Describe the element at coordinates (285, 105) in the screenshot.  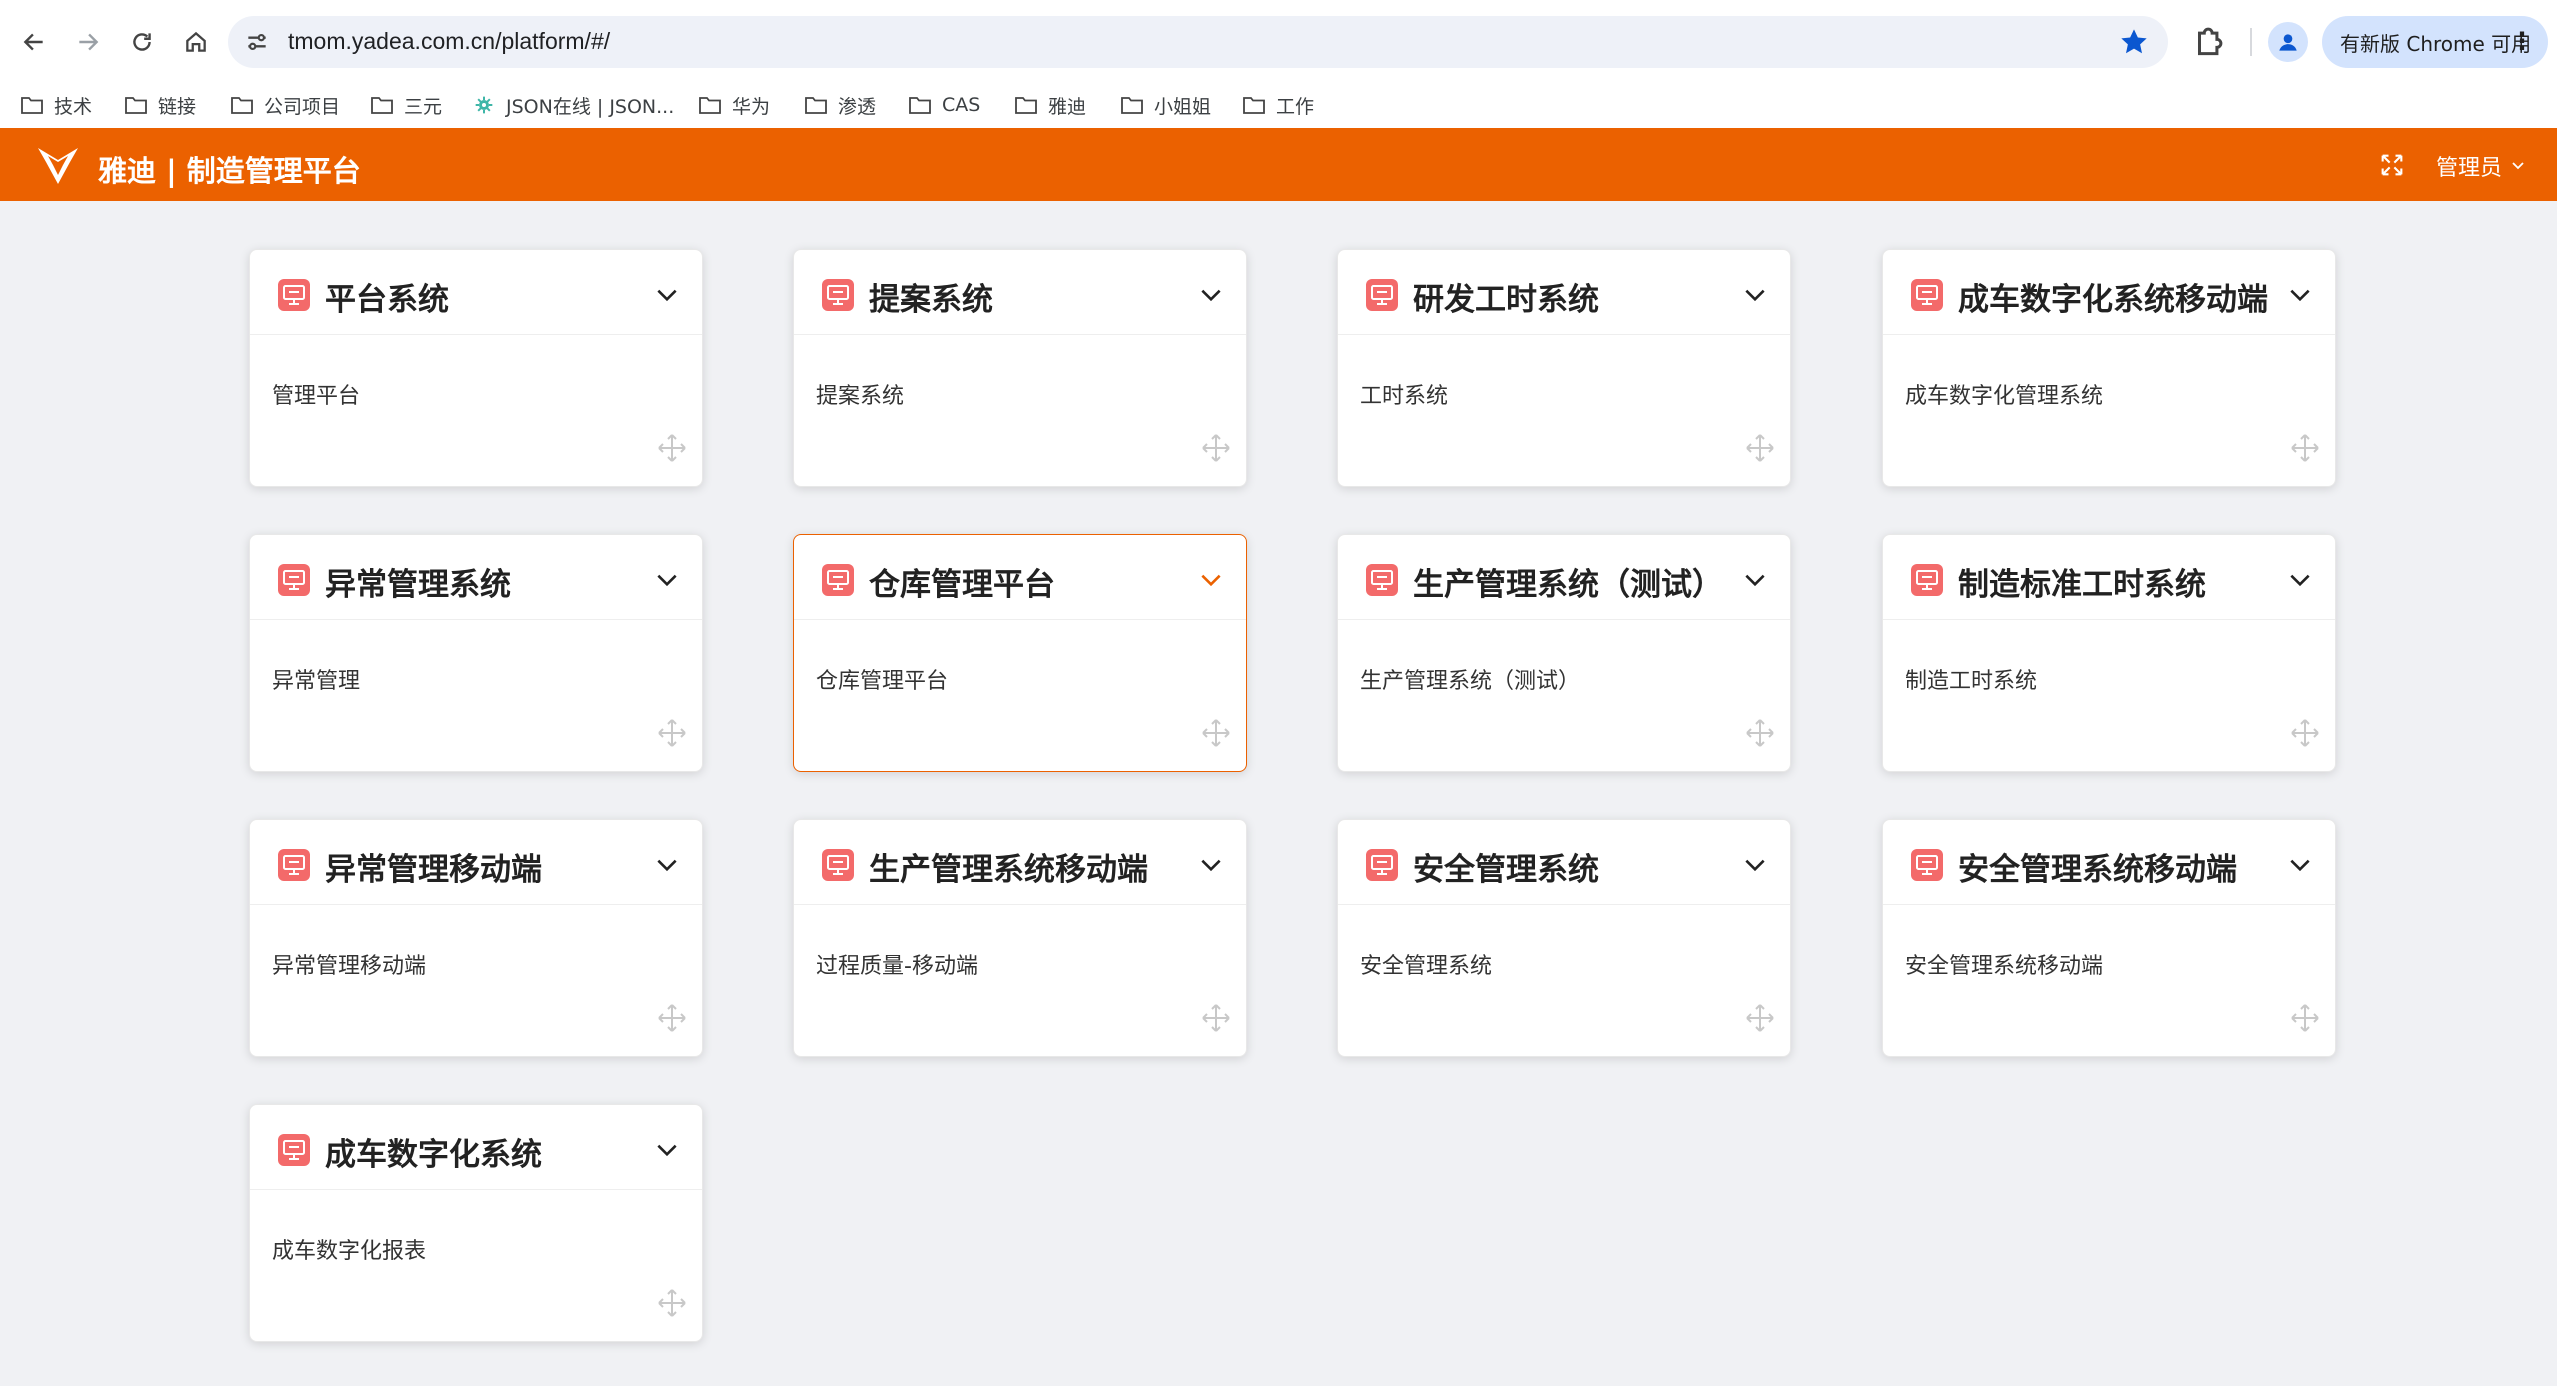
I see `bookmark-item: 公司项目` at that location.